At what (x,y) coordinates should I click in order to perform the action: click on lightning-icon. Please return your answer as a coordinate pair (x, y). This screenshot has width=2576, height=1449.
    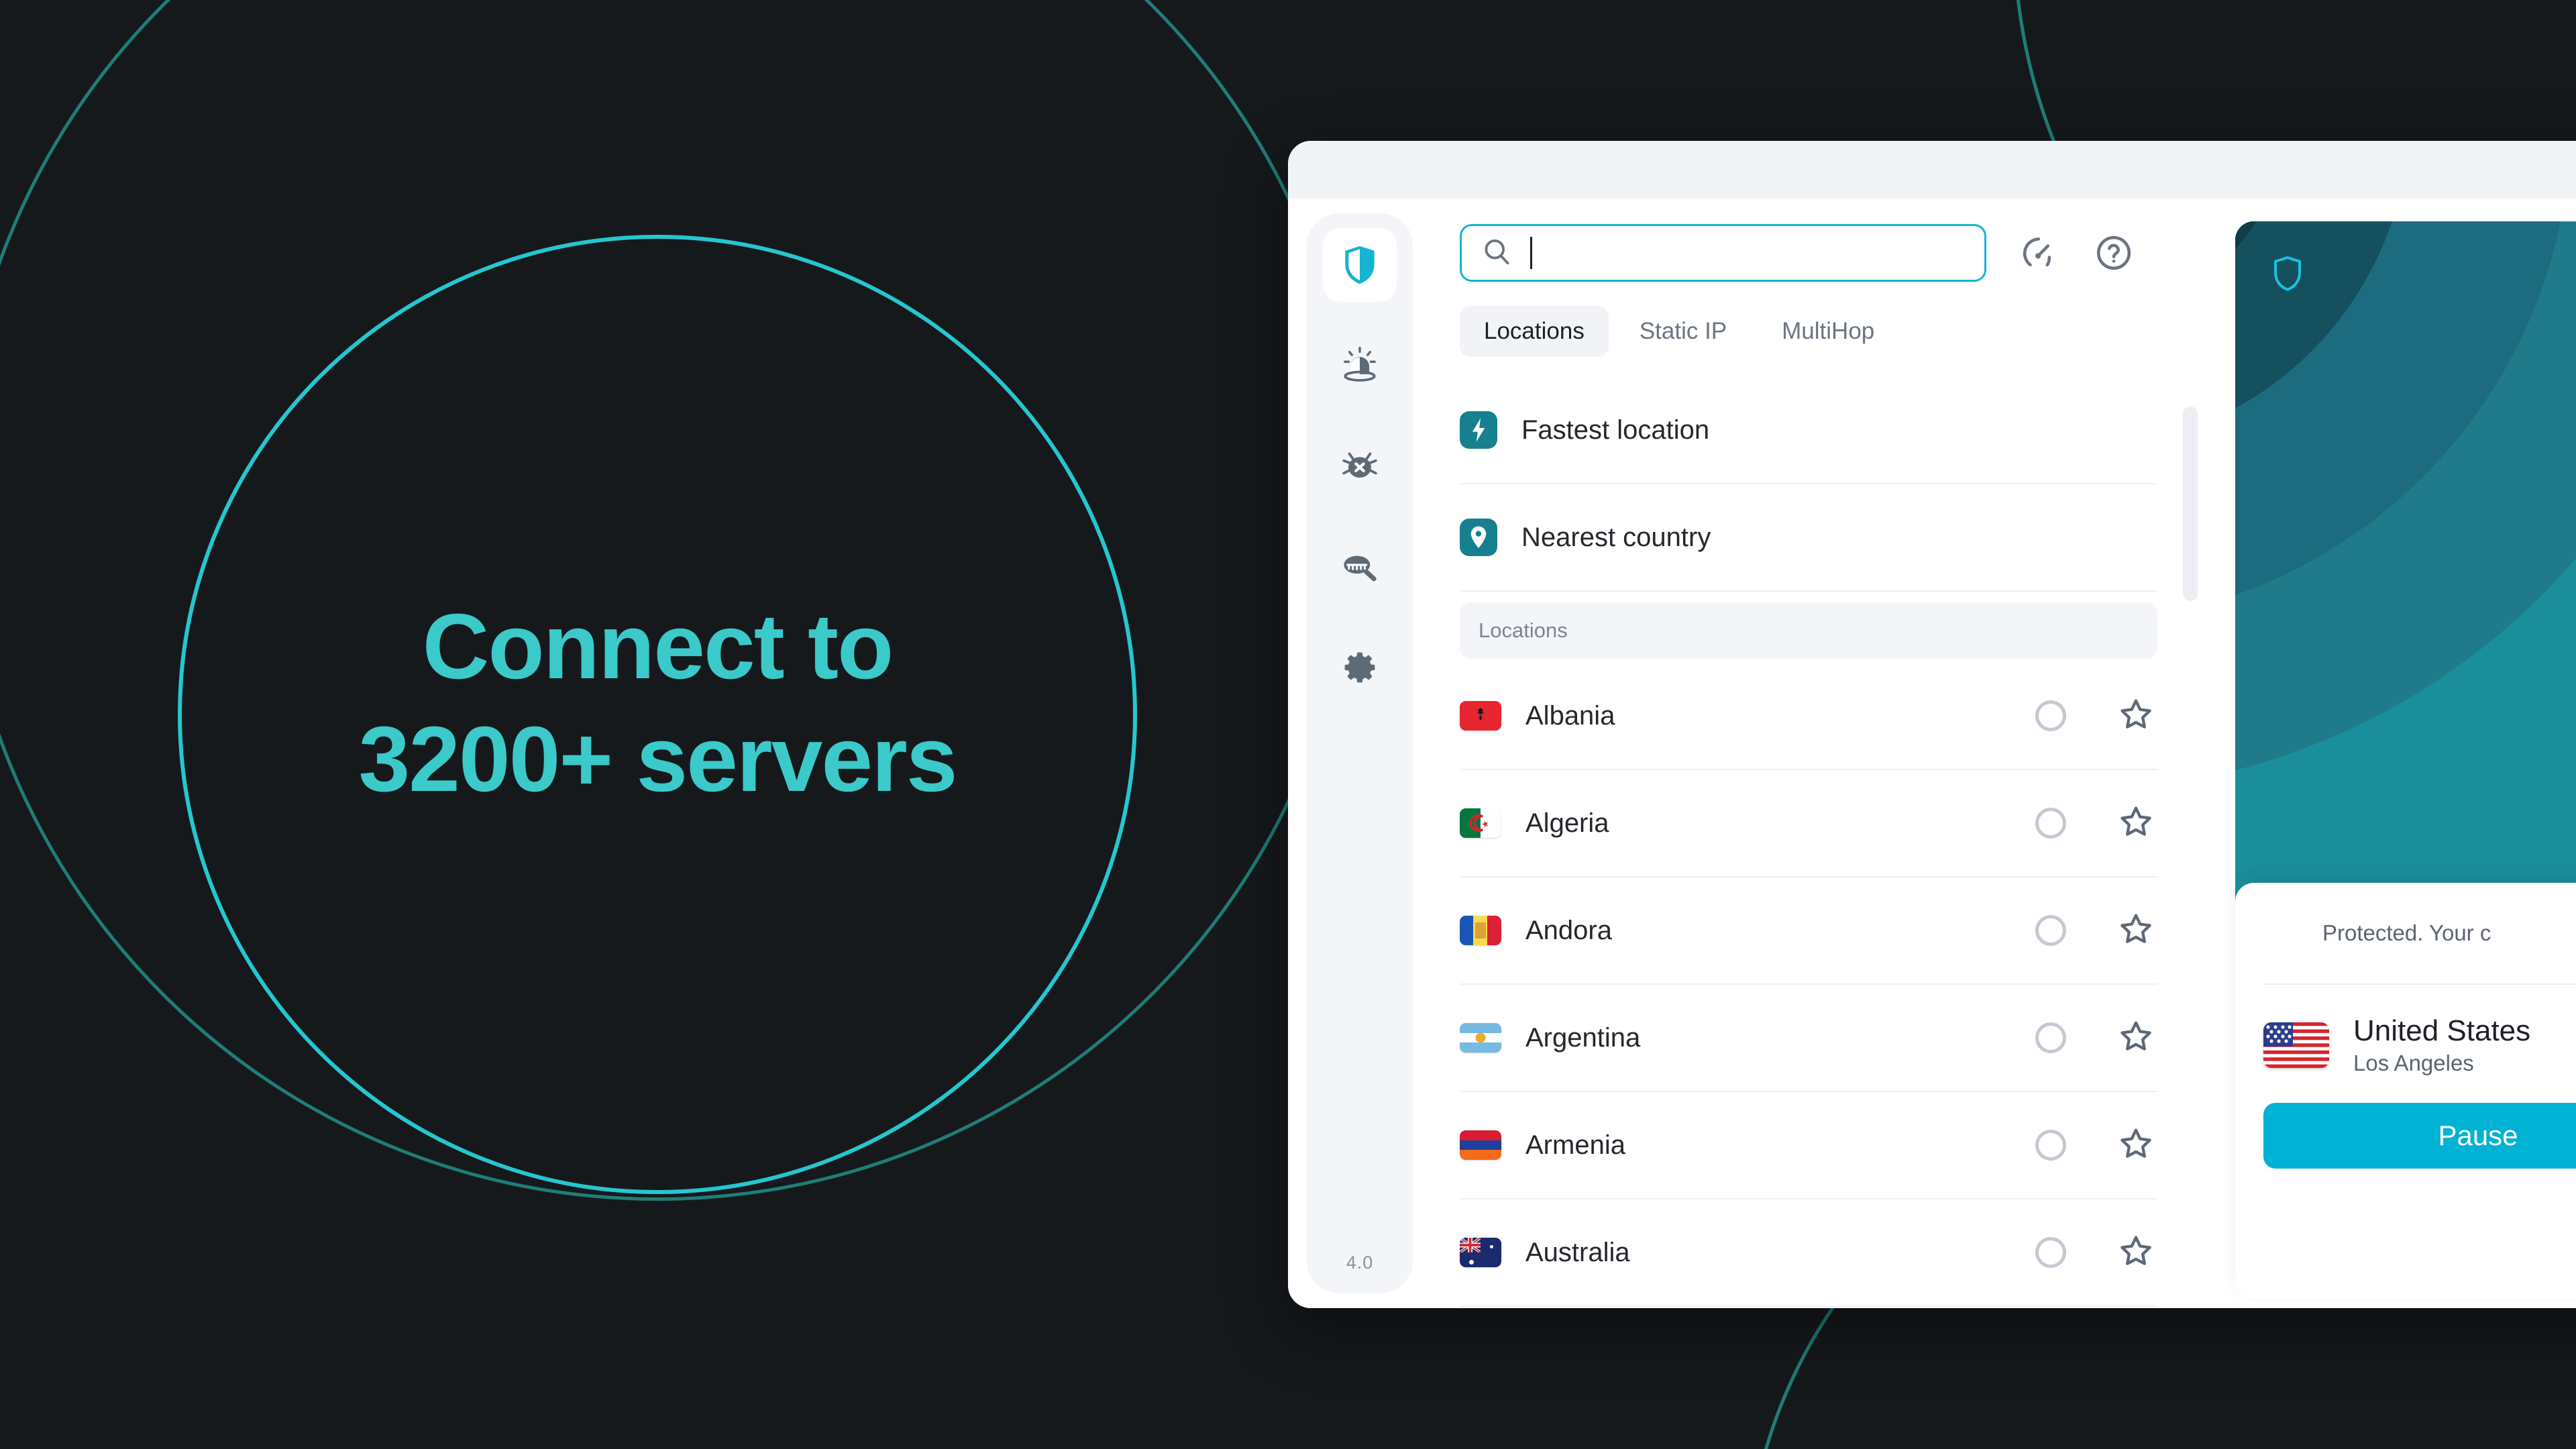
    Looking at the image, I should click on (1478, 430).